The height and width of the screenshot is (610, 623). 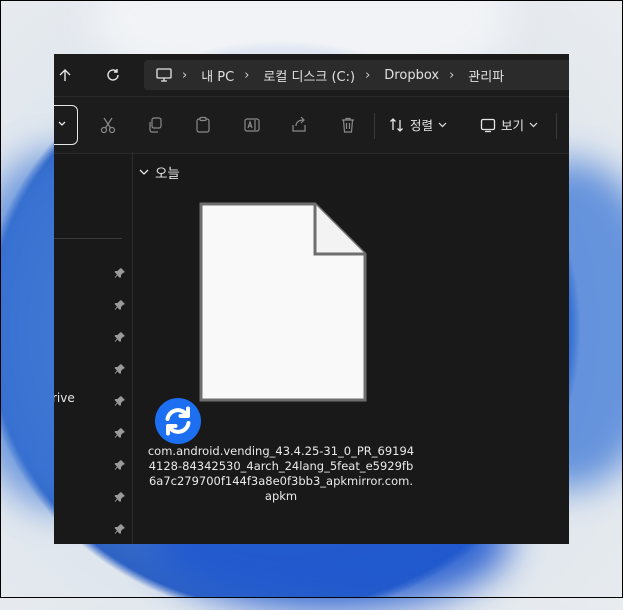 I want to click on this-pc-icon, so click(x=164, y=75).